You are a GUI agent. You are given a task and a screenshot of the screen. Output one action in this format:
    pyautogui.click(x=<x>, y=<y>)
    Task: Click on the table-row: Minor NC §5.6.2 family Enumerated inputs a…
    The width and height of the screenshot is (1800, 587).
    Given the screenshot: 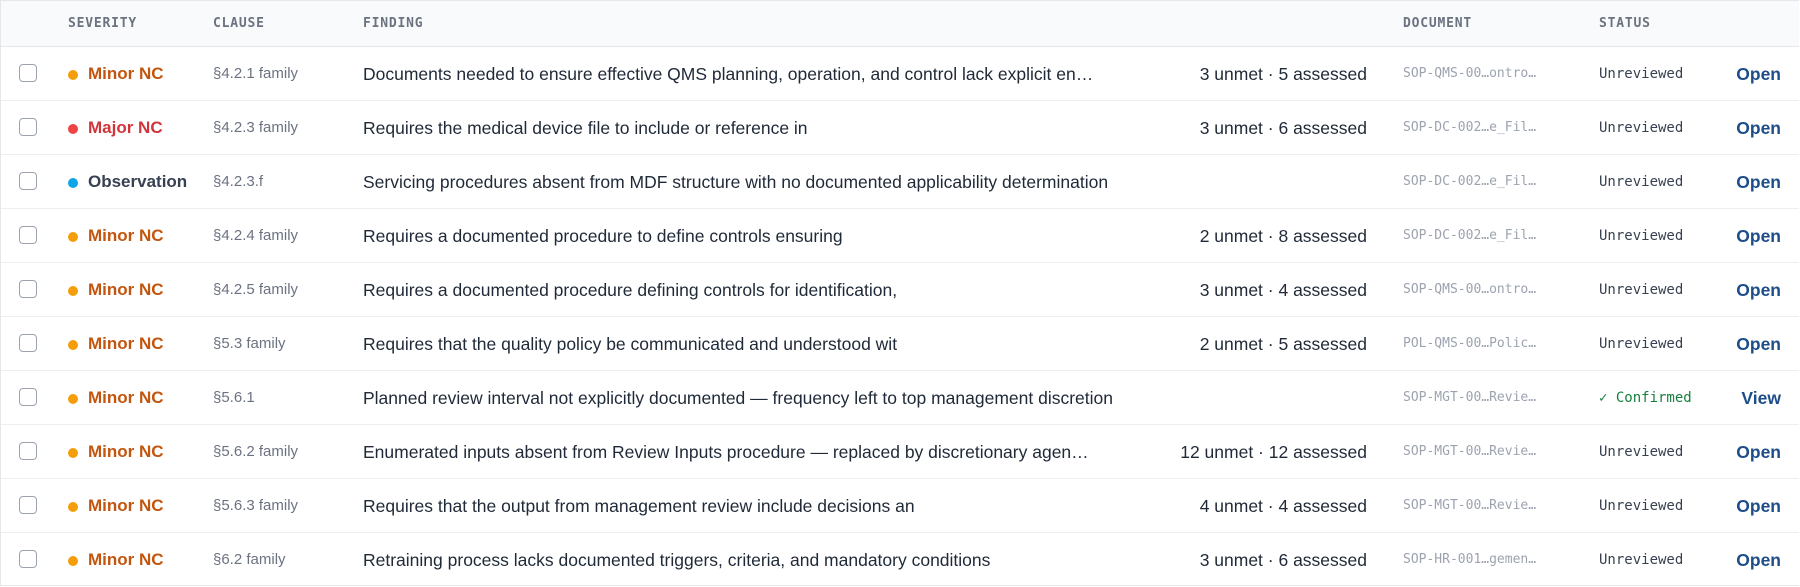 What is the action you would take?
    pyautogui.click(x=900, y=452)
    